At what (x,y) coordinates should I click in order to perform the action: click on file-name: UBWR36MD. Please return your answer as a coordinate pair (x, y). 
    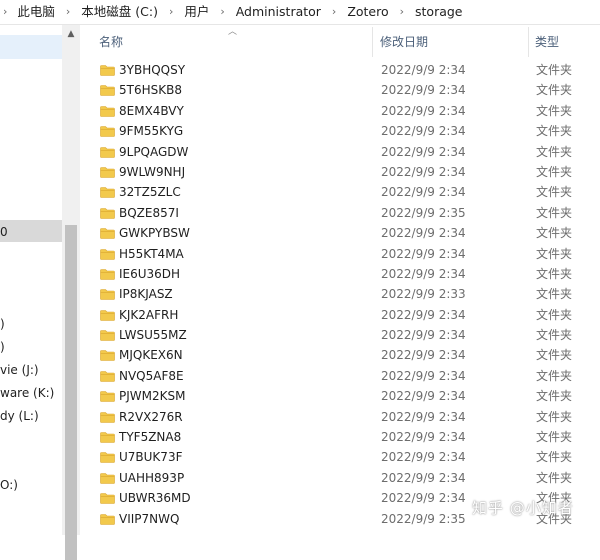
    Looking at the image, I should click on (155, 498).